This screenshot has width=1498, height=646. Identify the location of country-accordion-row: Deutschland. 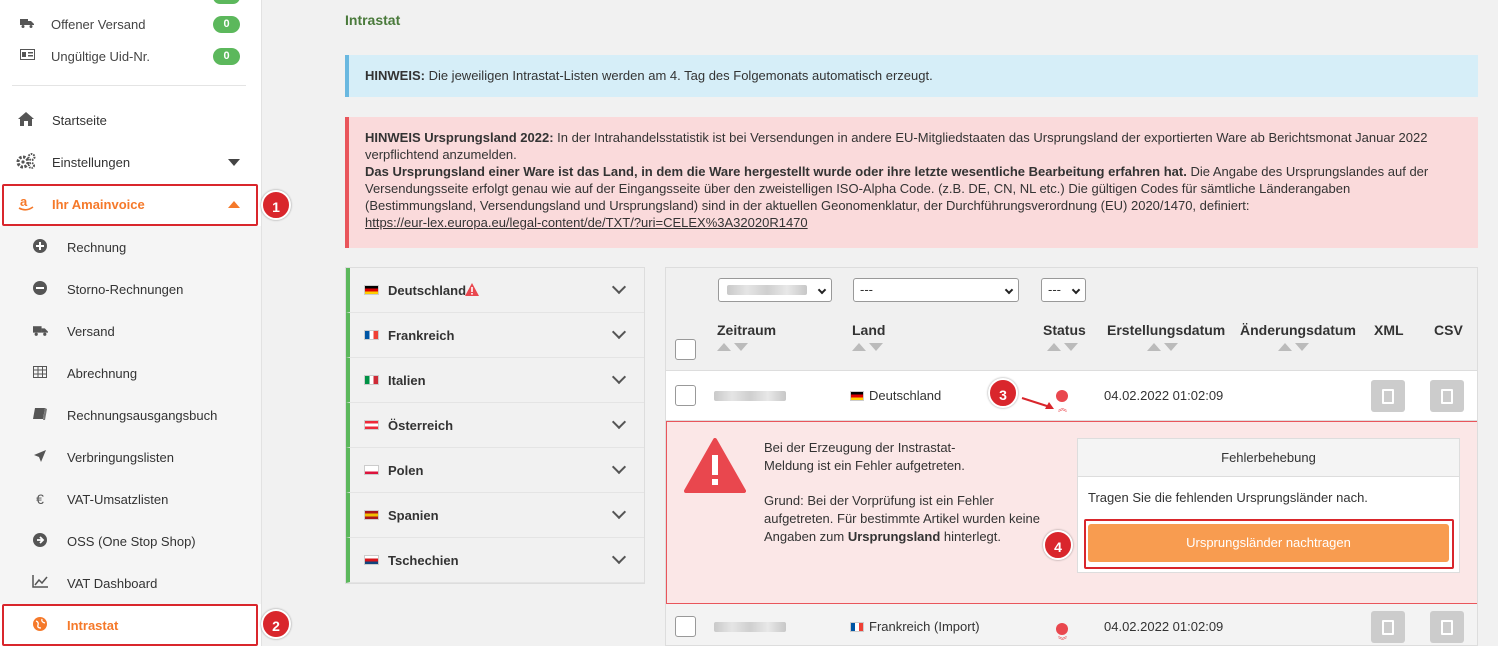
(495, 290).